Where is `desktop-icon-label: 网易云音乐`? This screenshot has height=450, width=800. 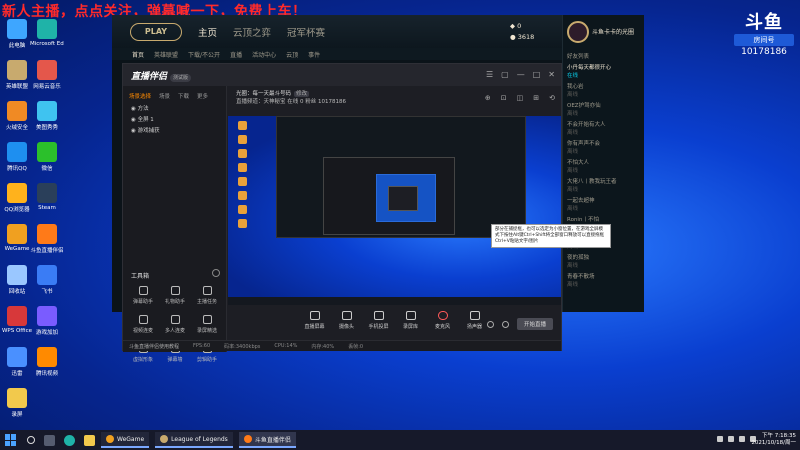
desktop-icon-label: 网易云音乐 is located at coordinates (47, 87).